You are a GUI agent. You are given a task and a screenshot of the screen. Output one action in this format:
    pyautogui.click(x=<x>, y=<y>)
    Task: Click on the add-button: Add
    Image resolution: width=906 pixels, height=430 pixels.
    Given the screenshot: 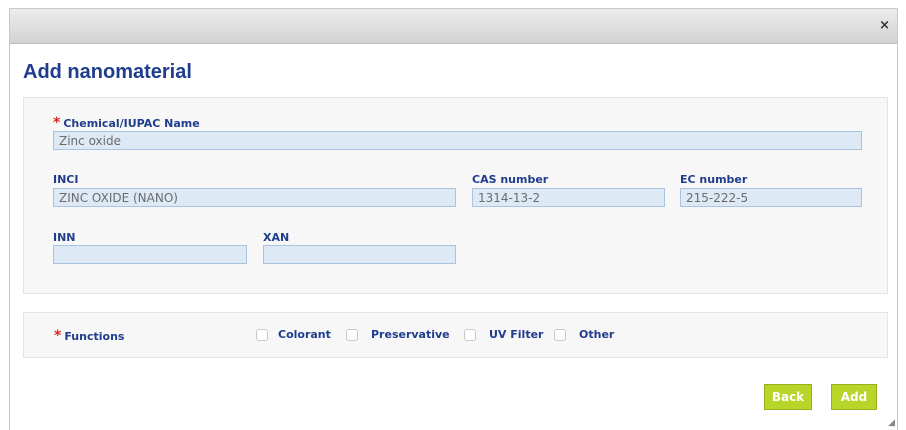 What is the action you would take?
    pyautogui.click(x=854, y=397)
    